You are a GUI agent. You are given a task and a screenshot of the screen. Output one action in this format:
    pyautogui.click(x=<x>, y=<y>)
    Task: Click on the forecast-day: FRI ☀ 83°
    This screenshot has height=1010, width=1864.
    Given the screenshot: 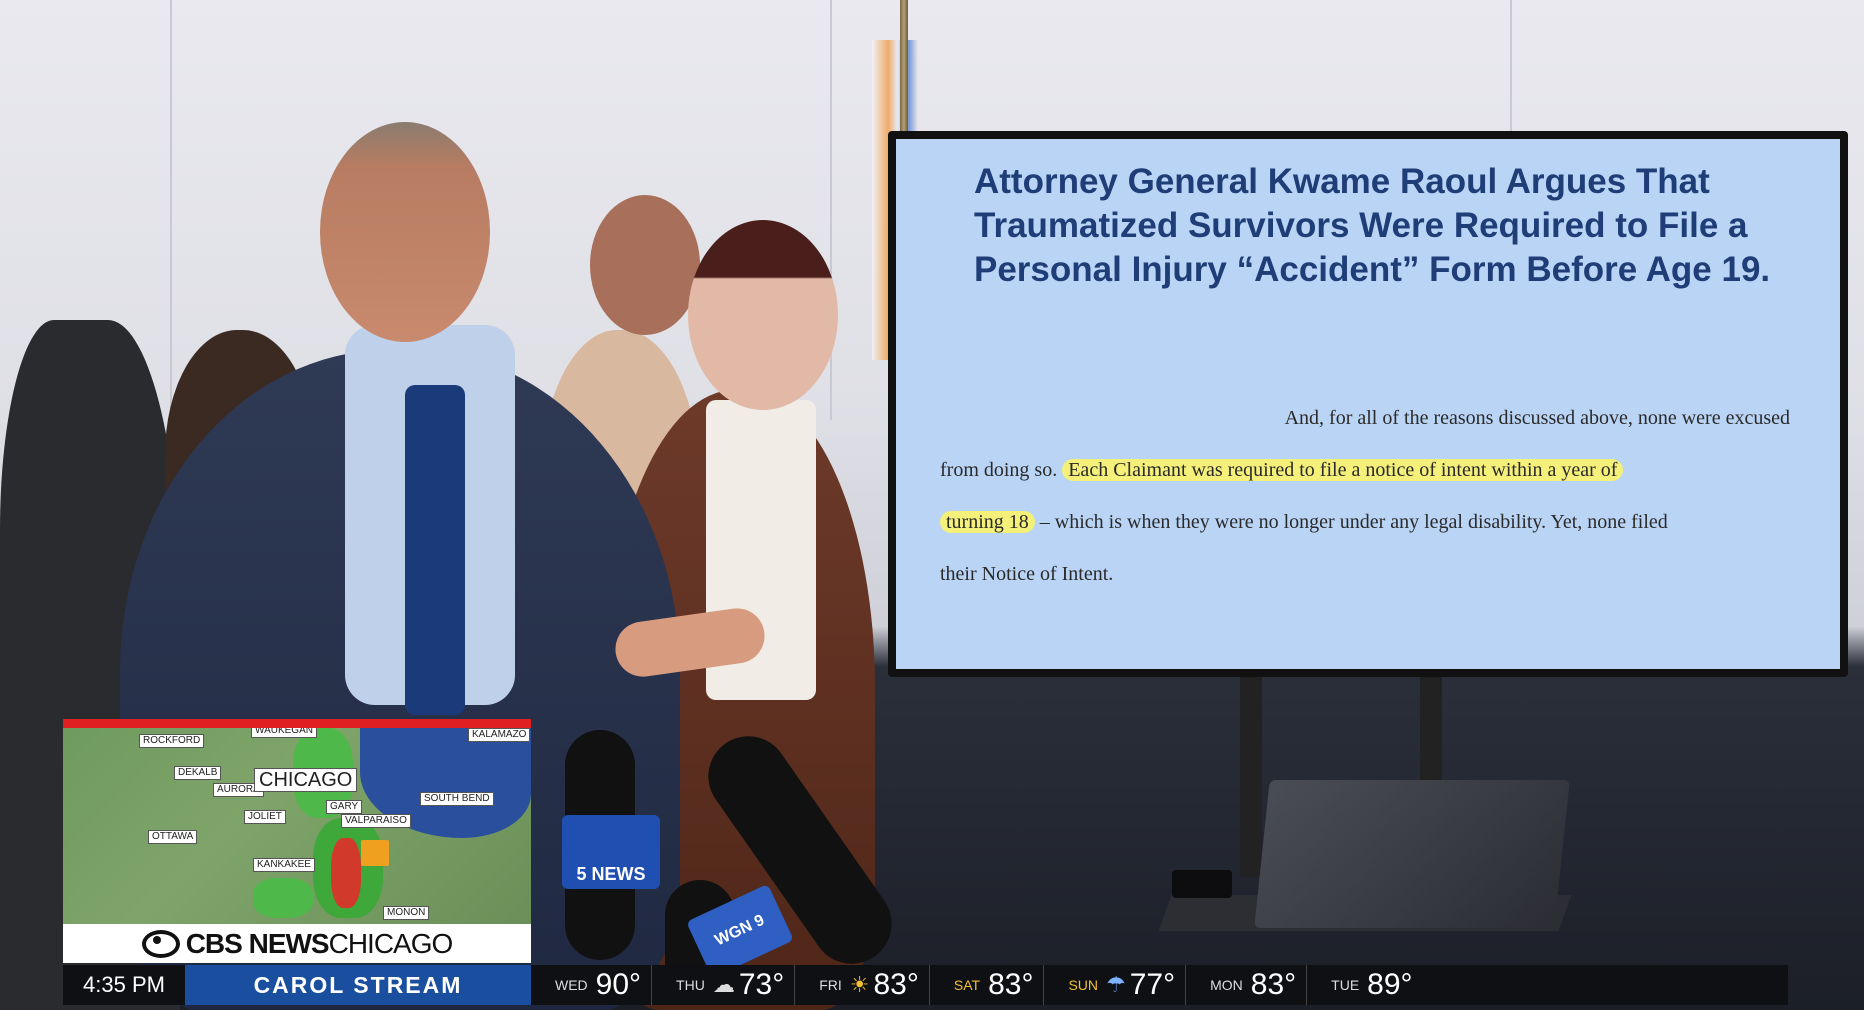 What is the action you would take?
    pyautogui.click(x=862, y=985)
    